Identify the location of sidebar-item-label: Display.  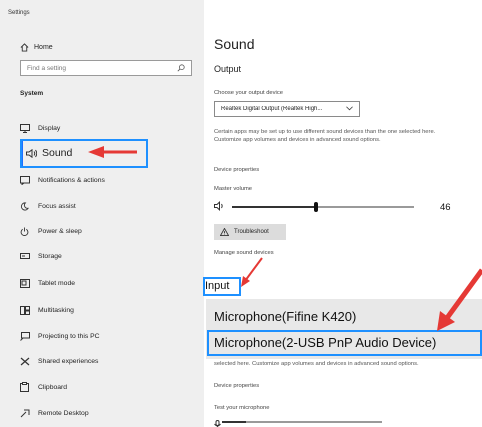
(49, 128).